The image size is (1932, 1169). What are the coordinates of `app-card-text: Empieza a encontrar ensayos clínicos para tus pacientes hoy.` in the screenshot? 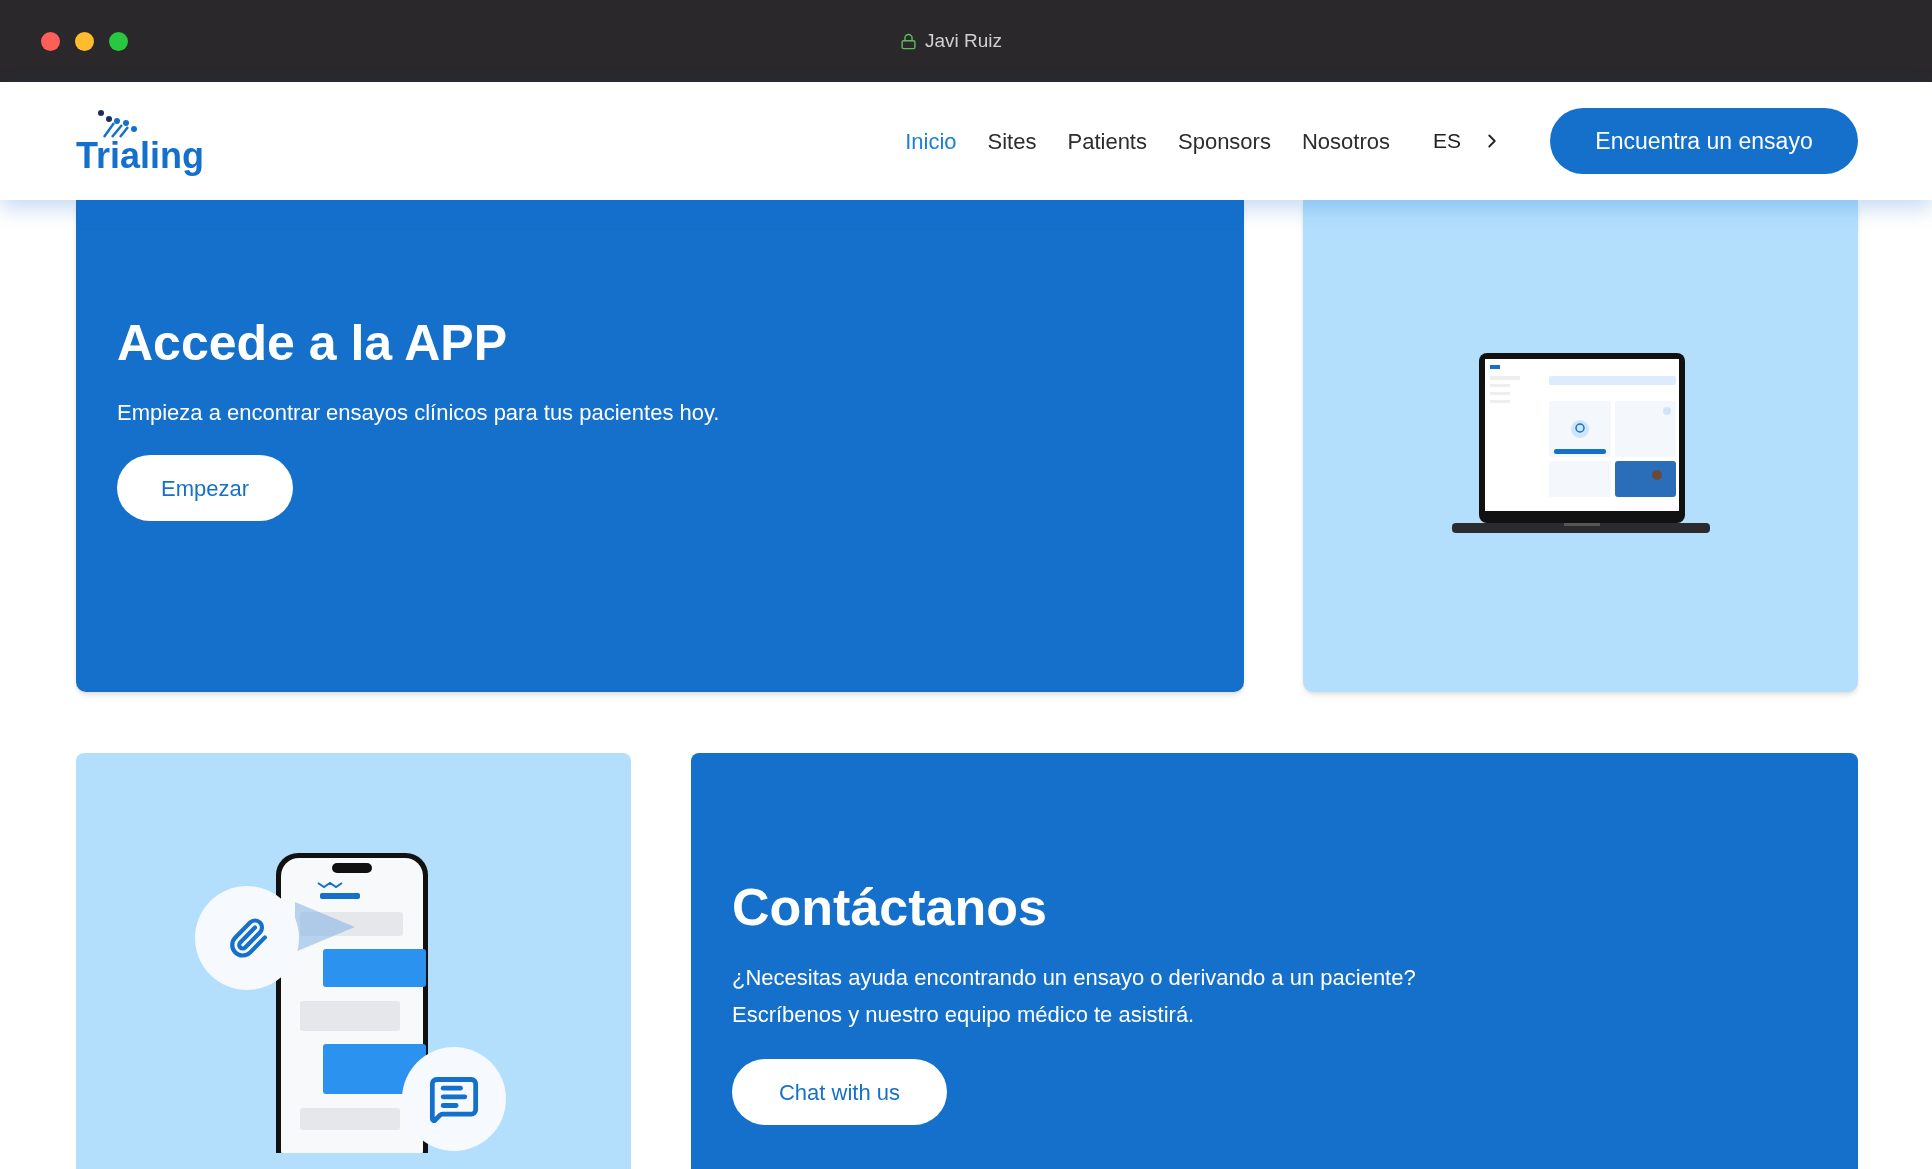 It's located at (419, 413).